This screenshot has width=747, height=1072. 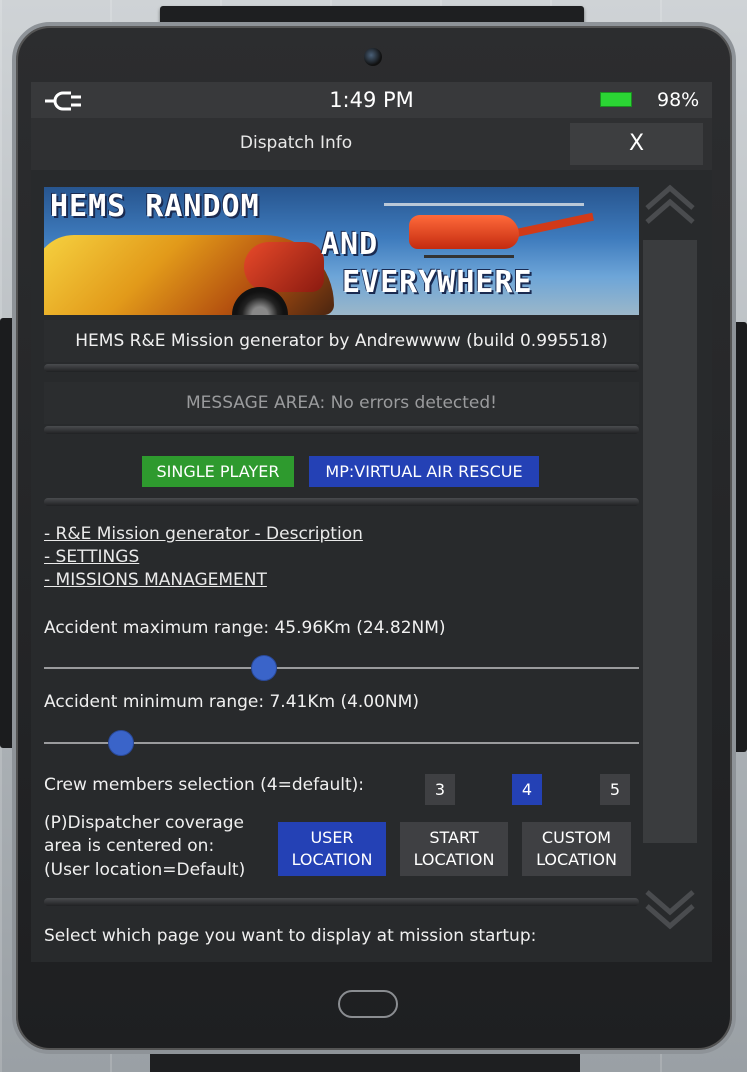 I want to click on crew-option-3: 3, so click(x=440, y=789).